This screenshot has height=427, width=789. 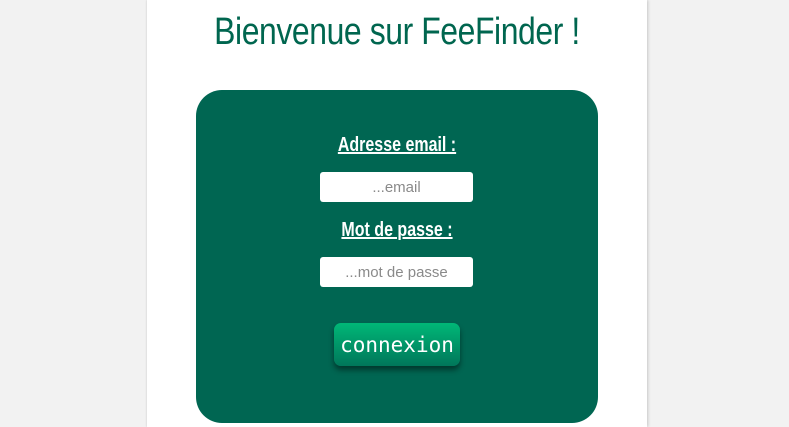 I want to click on email-label: Adresse email :, so click(x=397, y=145).